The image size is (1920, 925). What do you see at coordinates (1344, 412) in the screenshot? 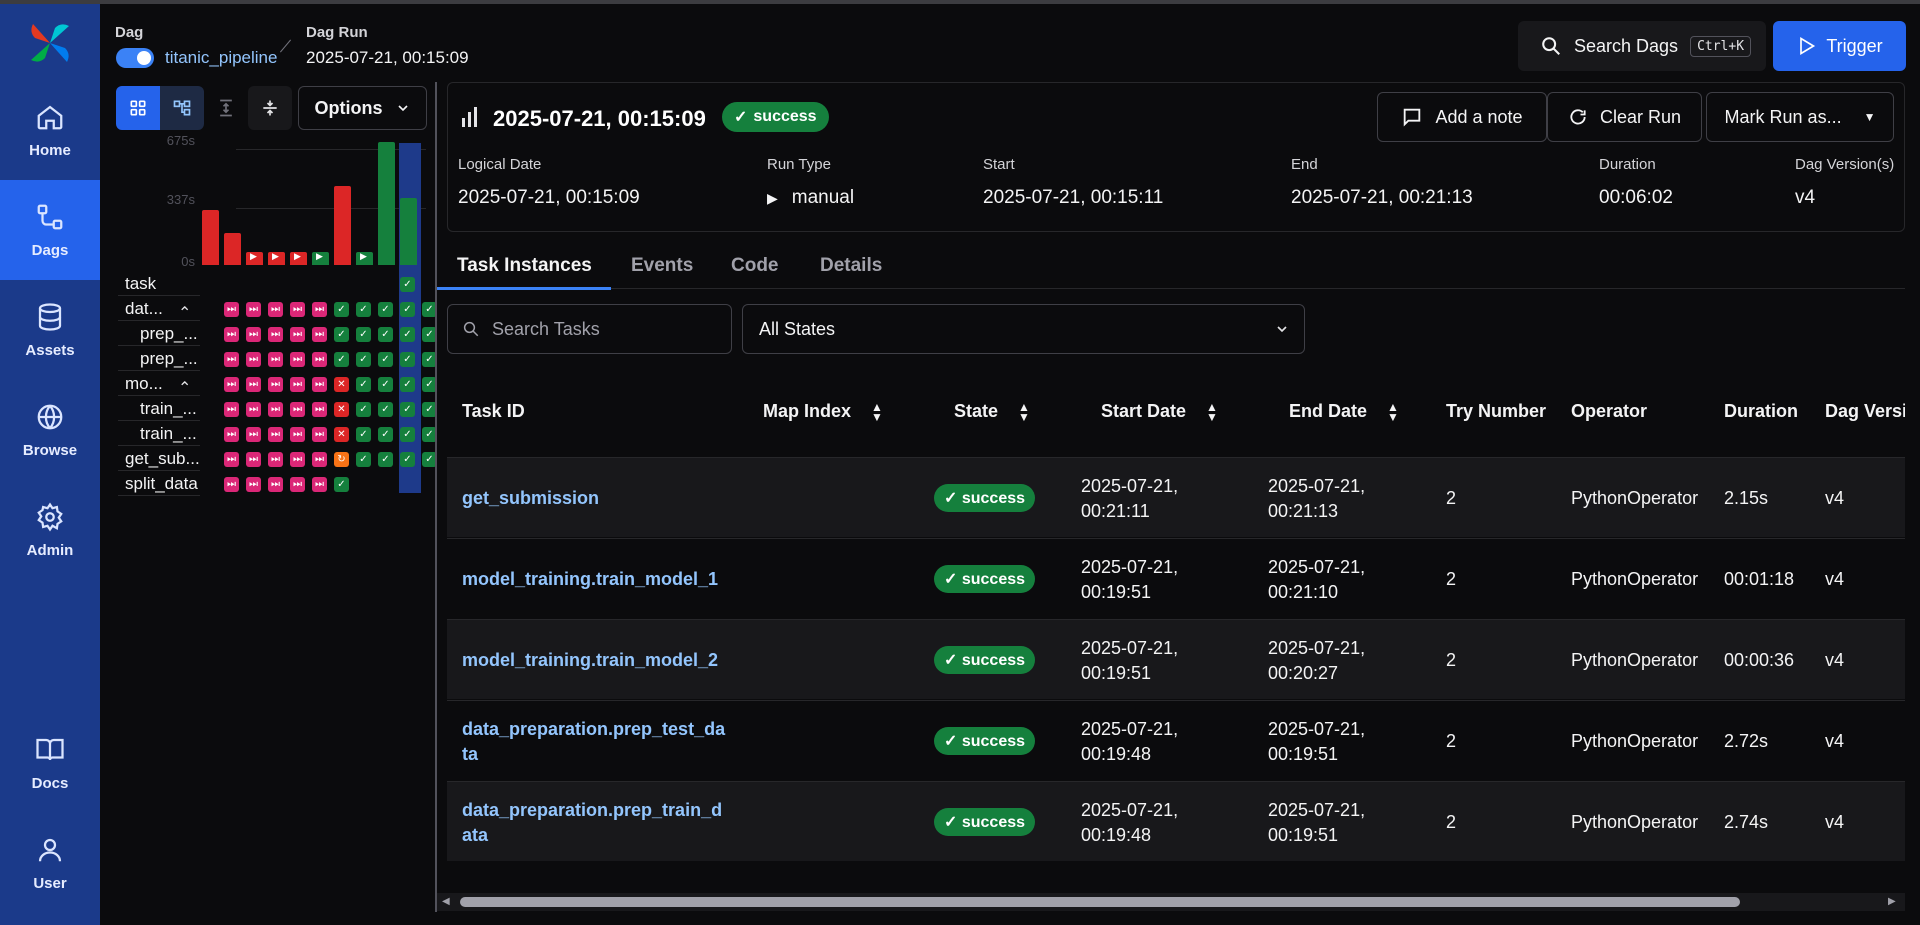
I see `col-end-date: End Date ▲ ▼` at bounding box center [1344, 412].